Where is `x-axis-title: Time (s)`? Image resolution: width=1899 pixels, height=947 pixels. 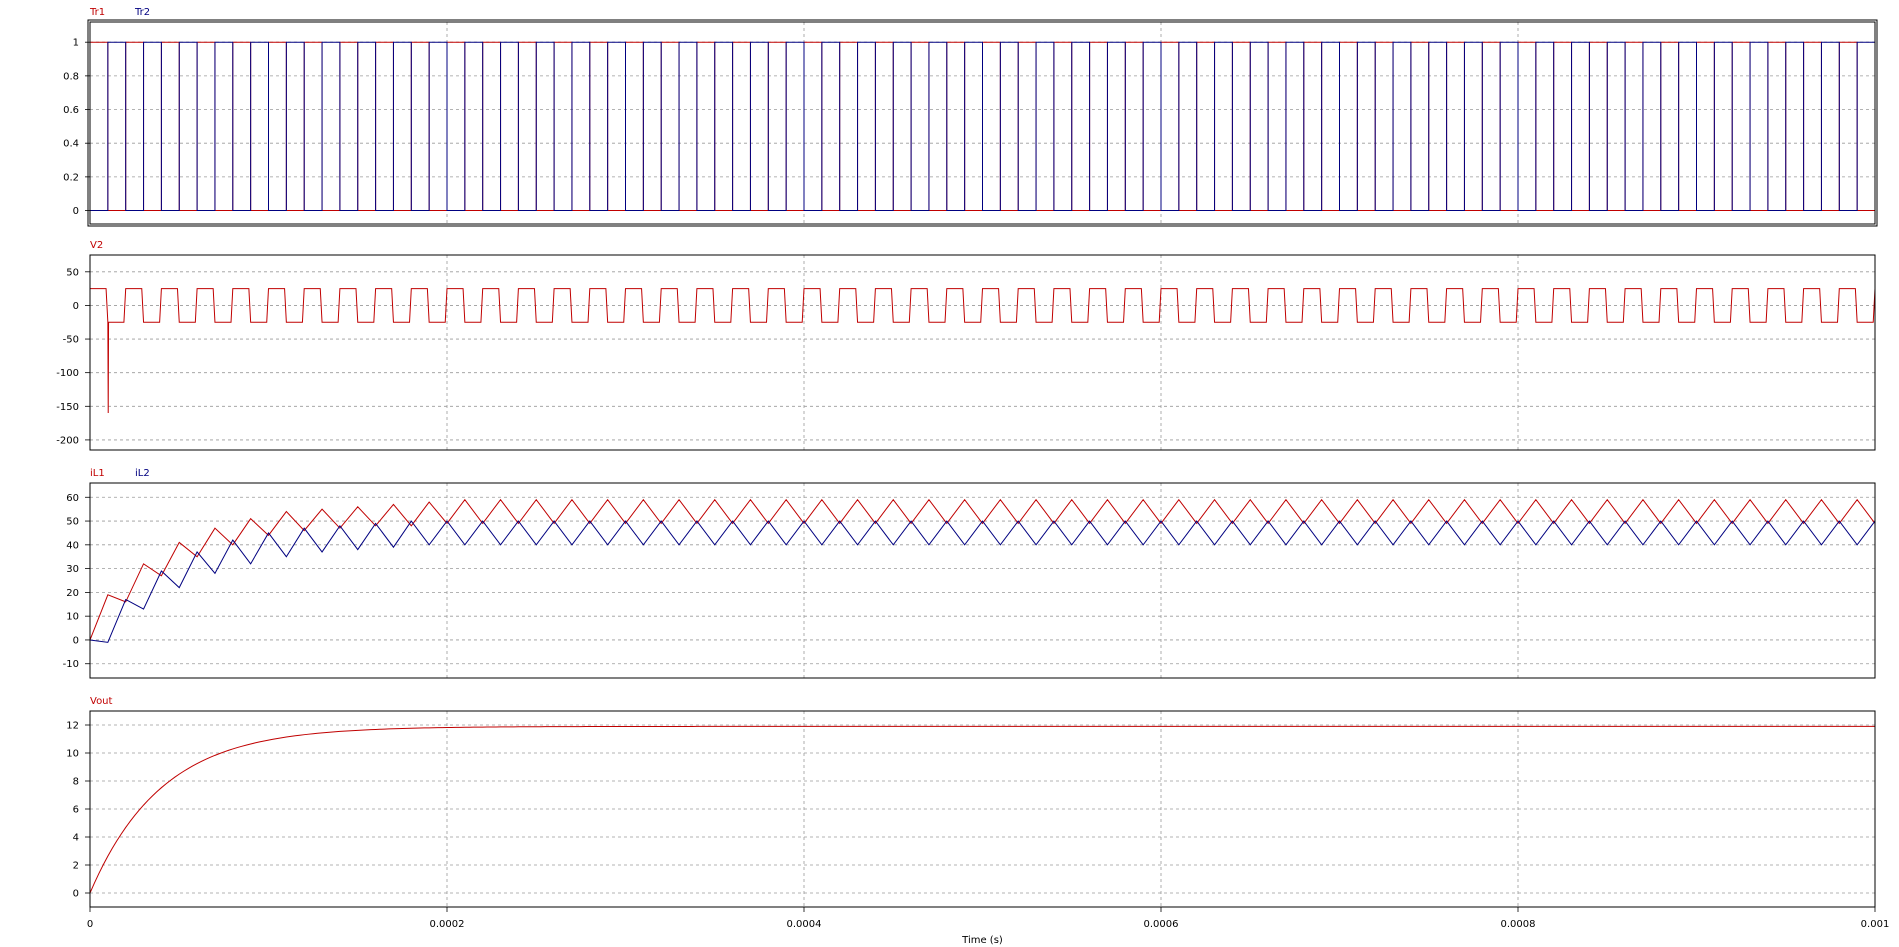 x-axis-title: Time (s) is located at coordinates (982, 940).